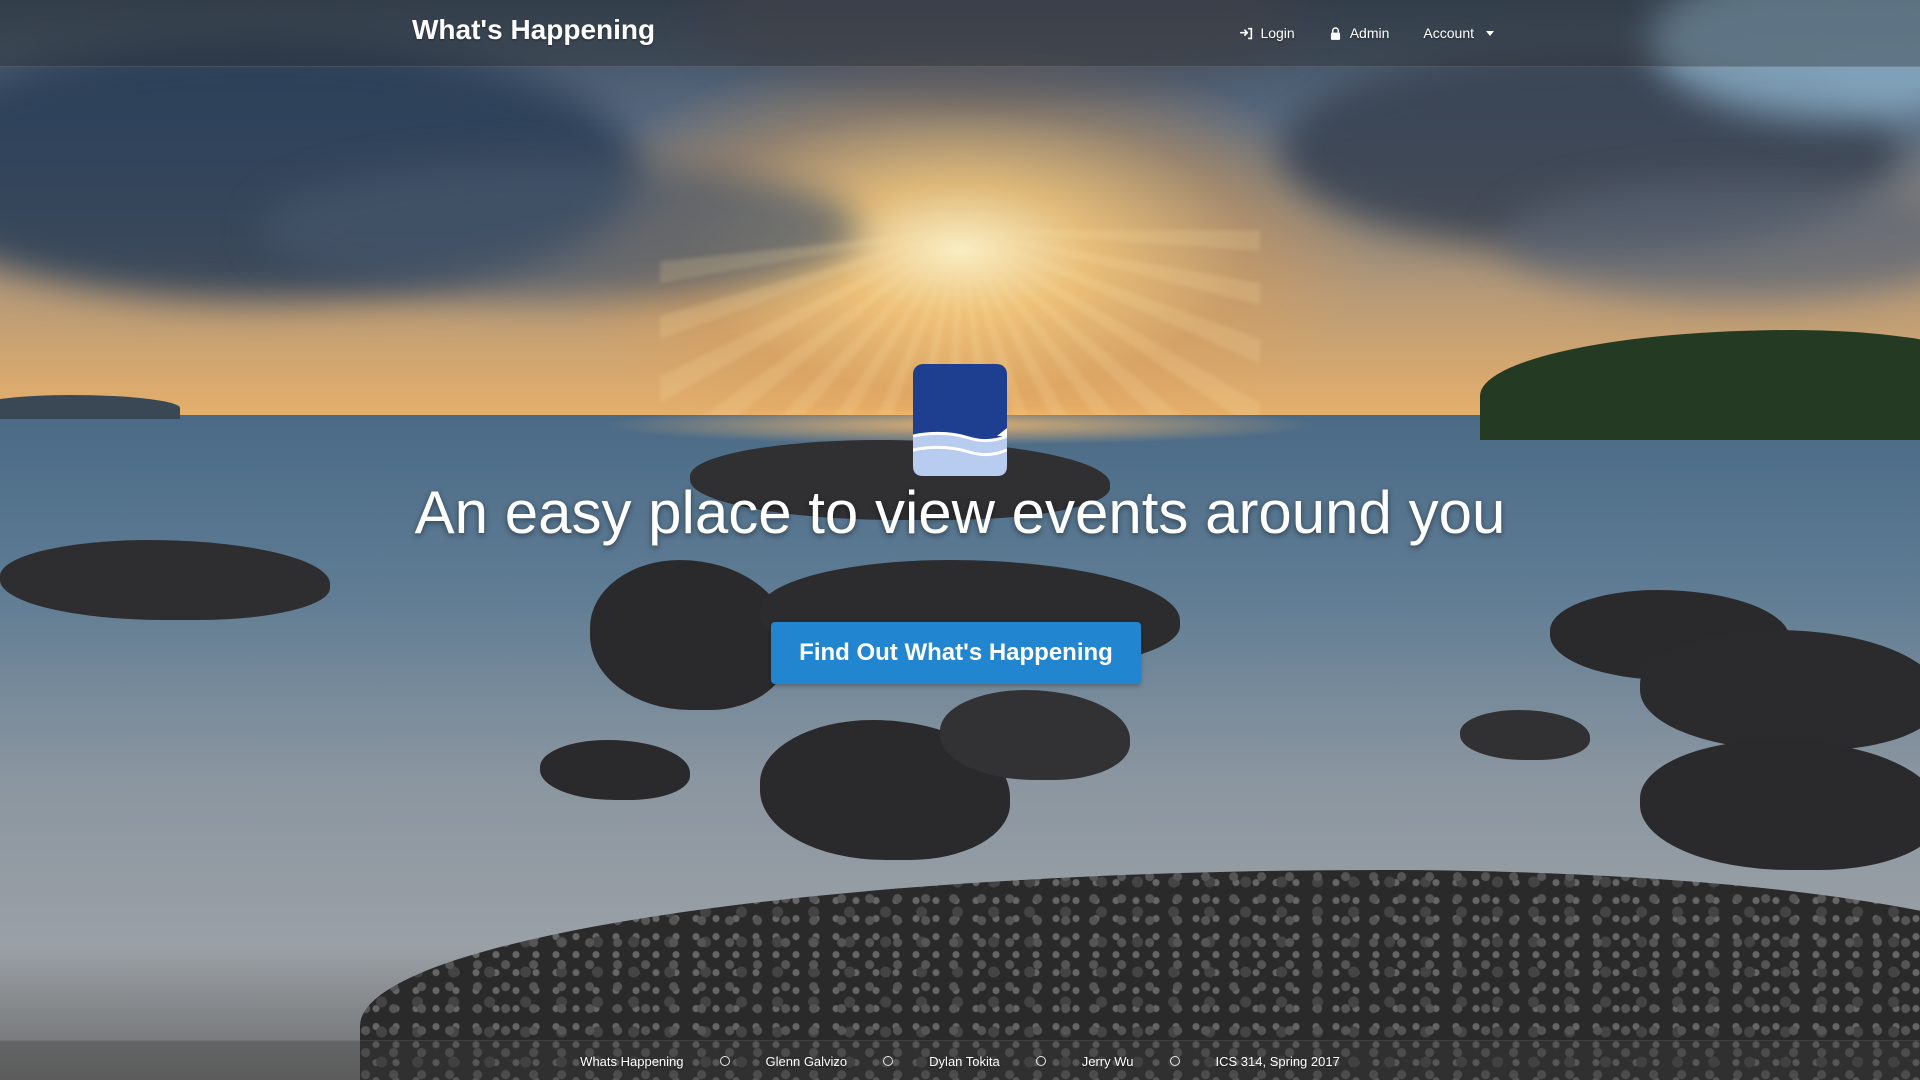 The height and width of the screenshot is (1080, 1920). What do you see at coordinates (1490, 33) in the screenshot?
I see `dropdown-caret-icon` at bounding box center [1490, 33].